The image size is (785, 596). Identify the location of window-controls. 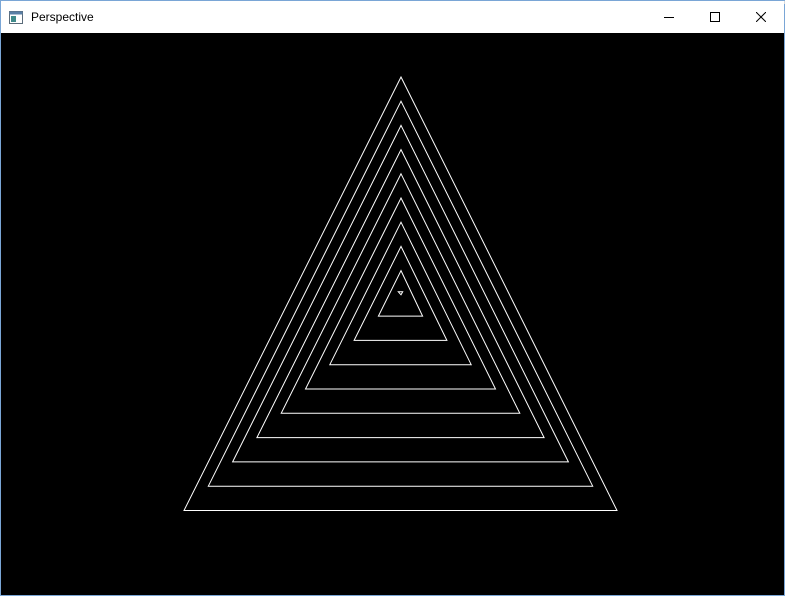
(715, 17).